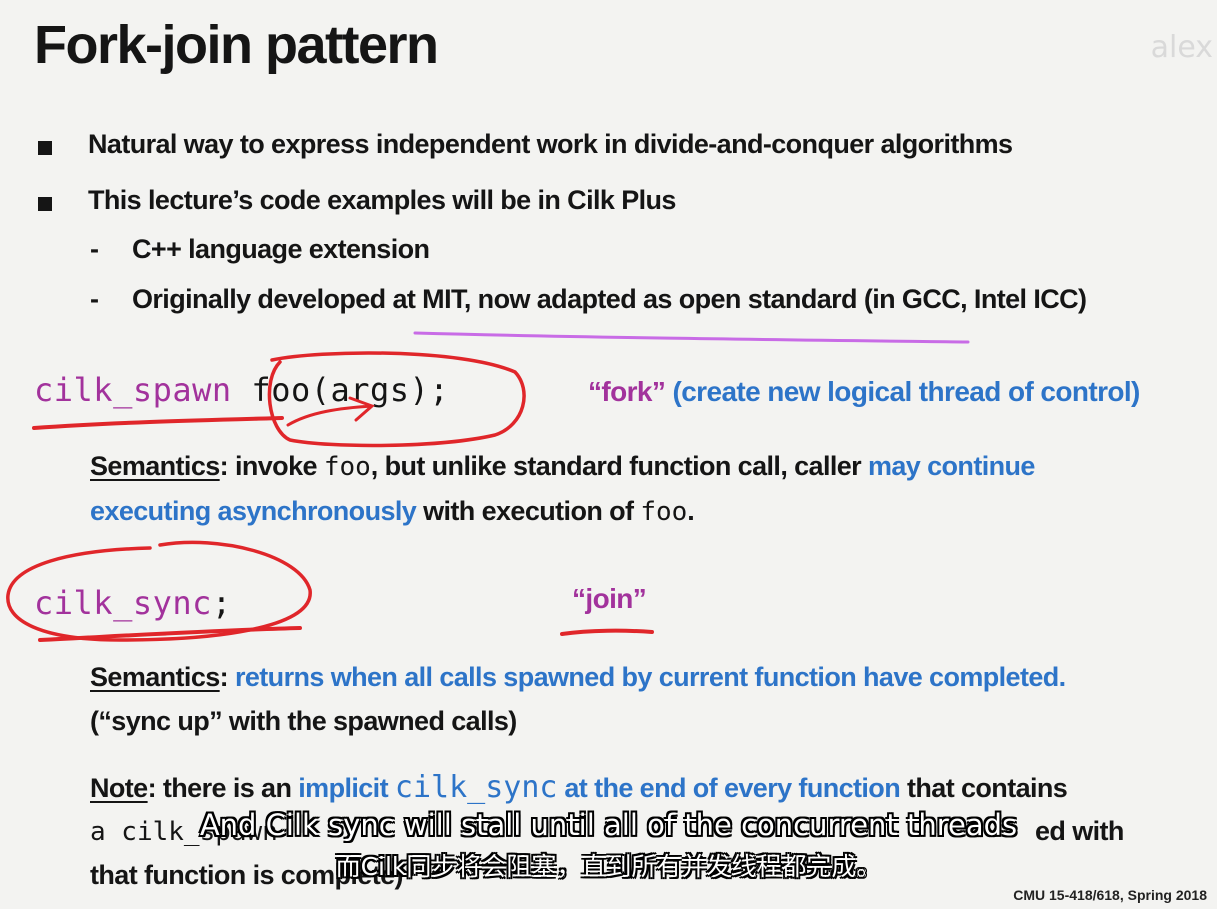  Describe the element at coordinates (236, 45) in the screenshot. I see `slide-title: Fork-join pattern` at that location.